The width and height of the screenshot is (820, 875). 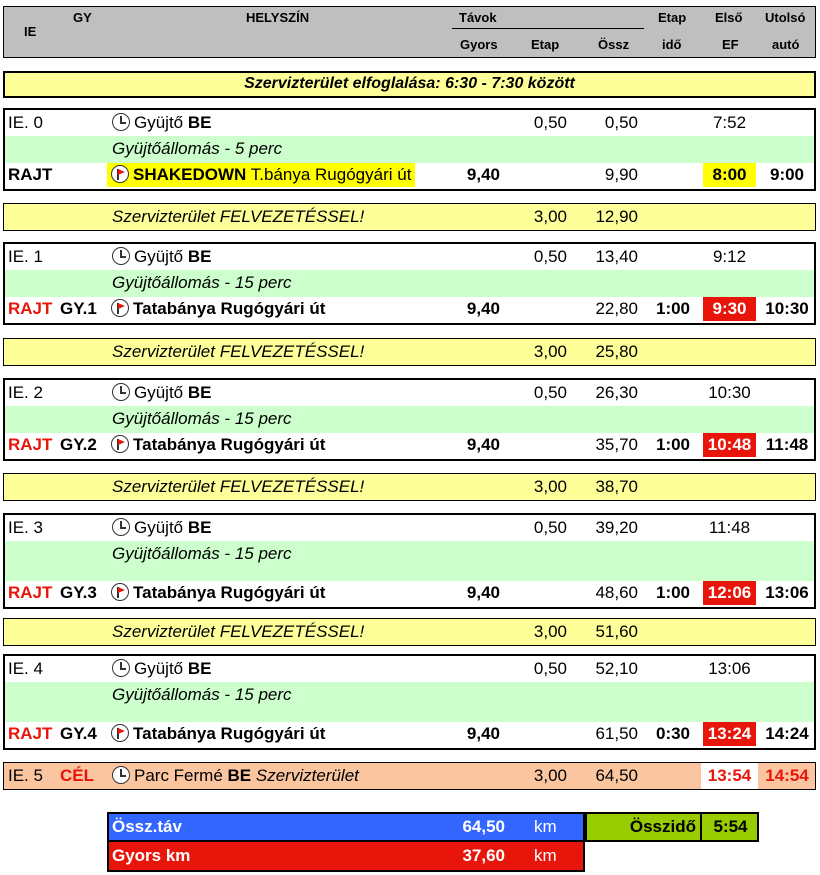 I want to click on stage-ossz: 0,50, so click(x=621, y=122).